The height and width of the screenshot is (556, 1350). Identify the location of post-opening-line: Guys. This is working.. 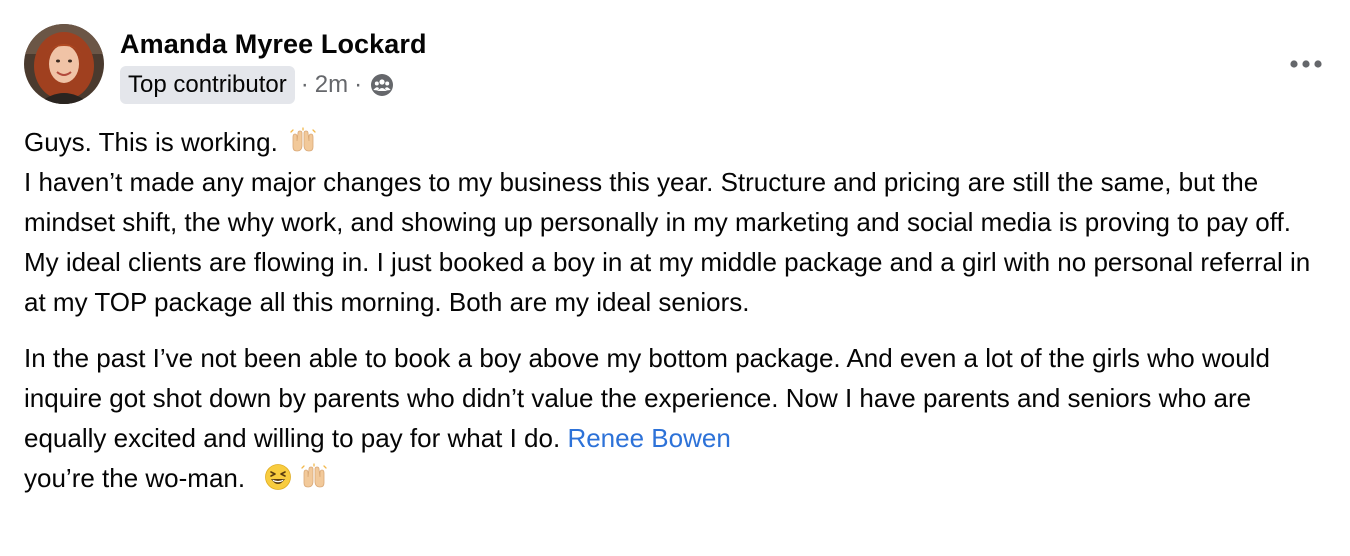
(151, 142).